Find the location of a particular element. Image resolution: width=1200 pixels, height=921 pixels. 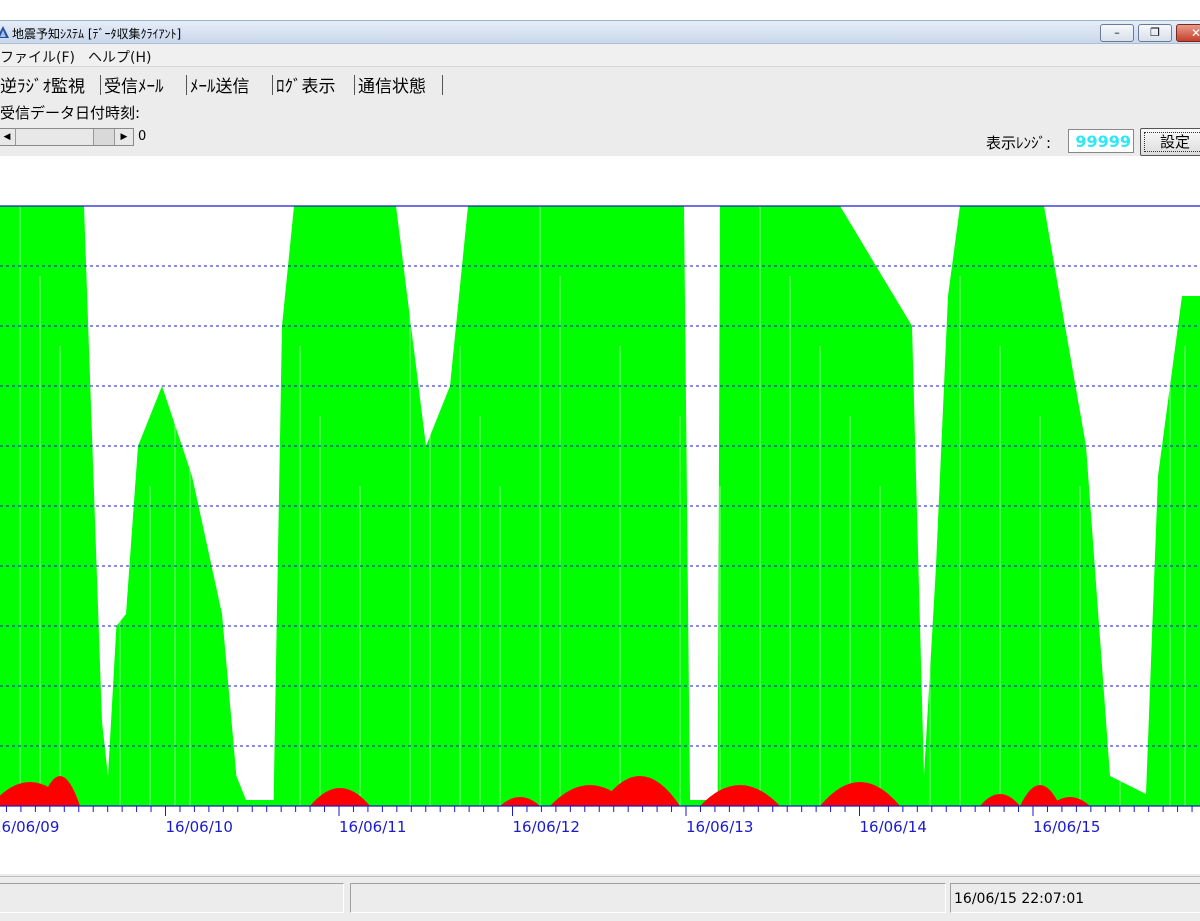

status-timestamp: 16/06/15 22:07:01 is located at coordinates (1019, 899).